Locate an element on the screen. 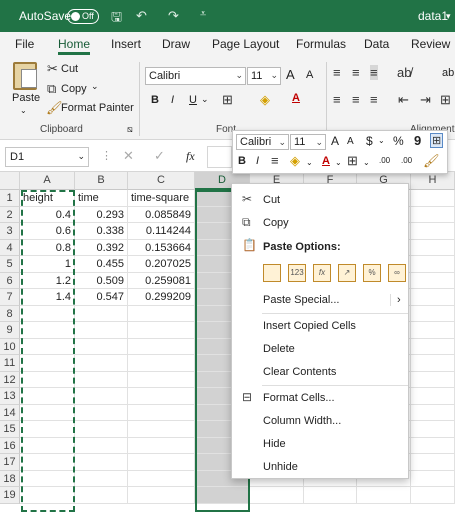 Image resolution: width=455 pixels, height=512 pixels. cell-a3: 0.6 is located at coordinates (47, 231).